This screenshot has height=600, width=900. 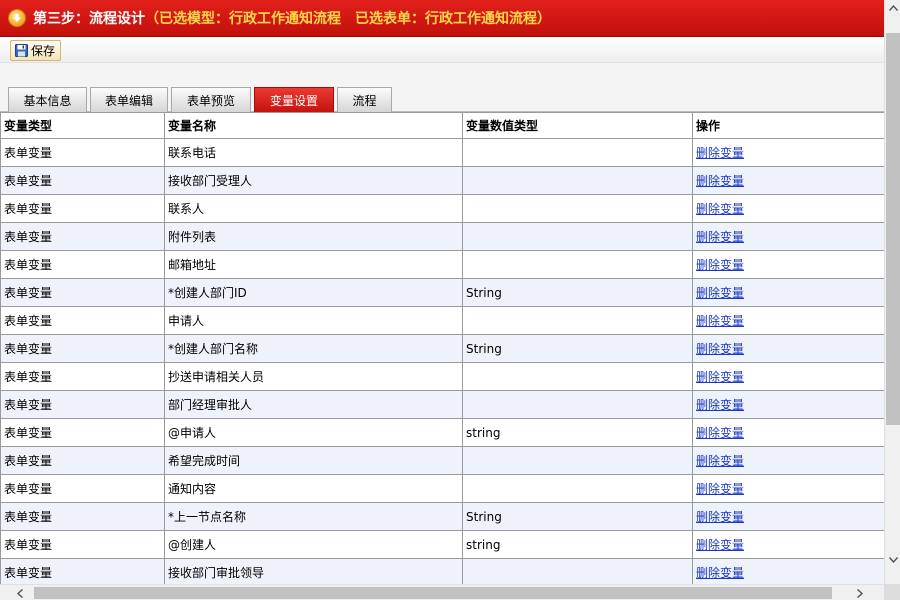 I want to click on cell-variable-name: 附件列表, so click(x=313, y=236).